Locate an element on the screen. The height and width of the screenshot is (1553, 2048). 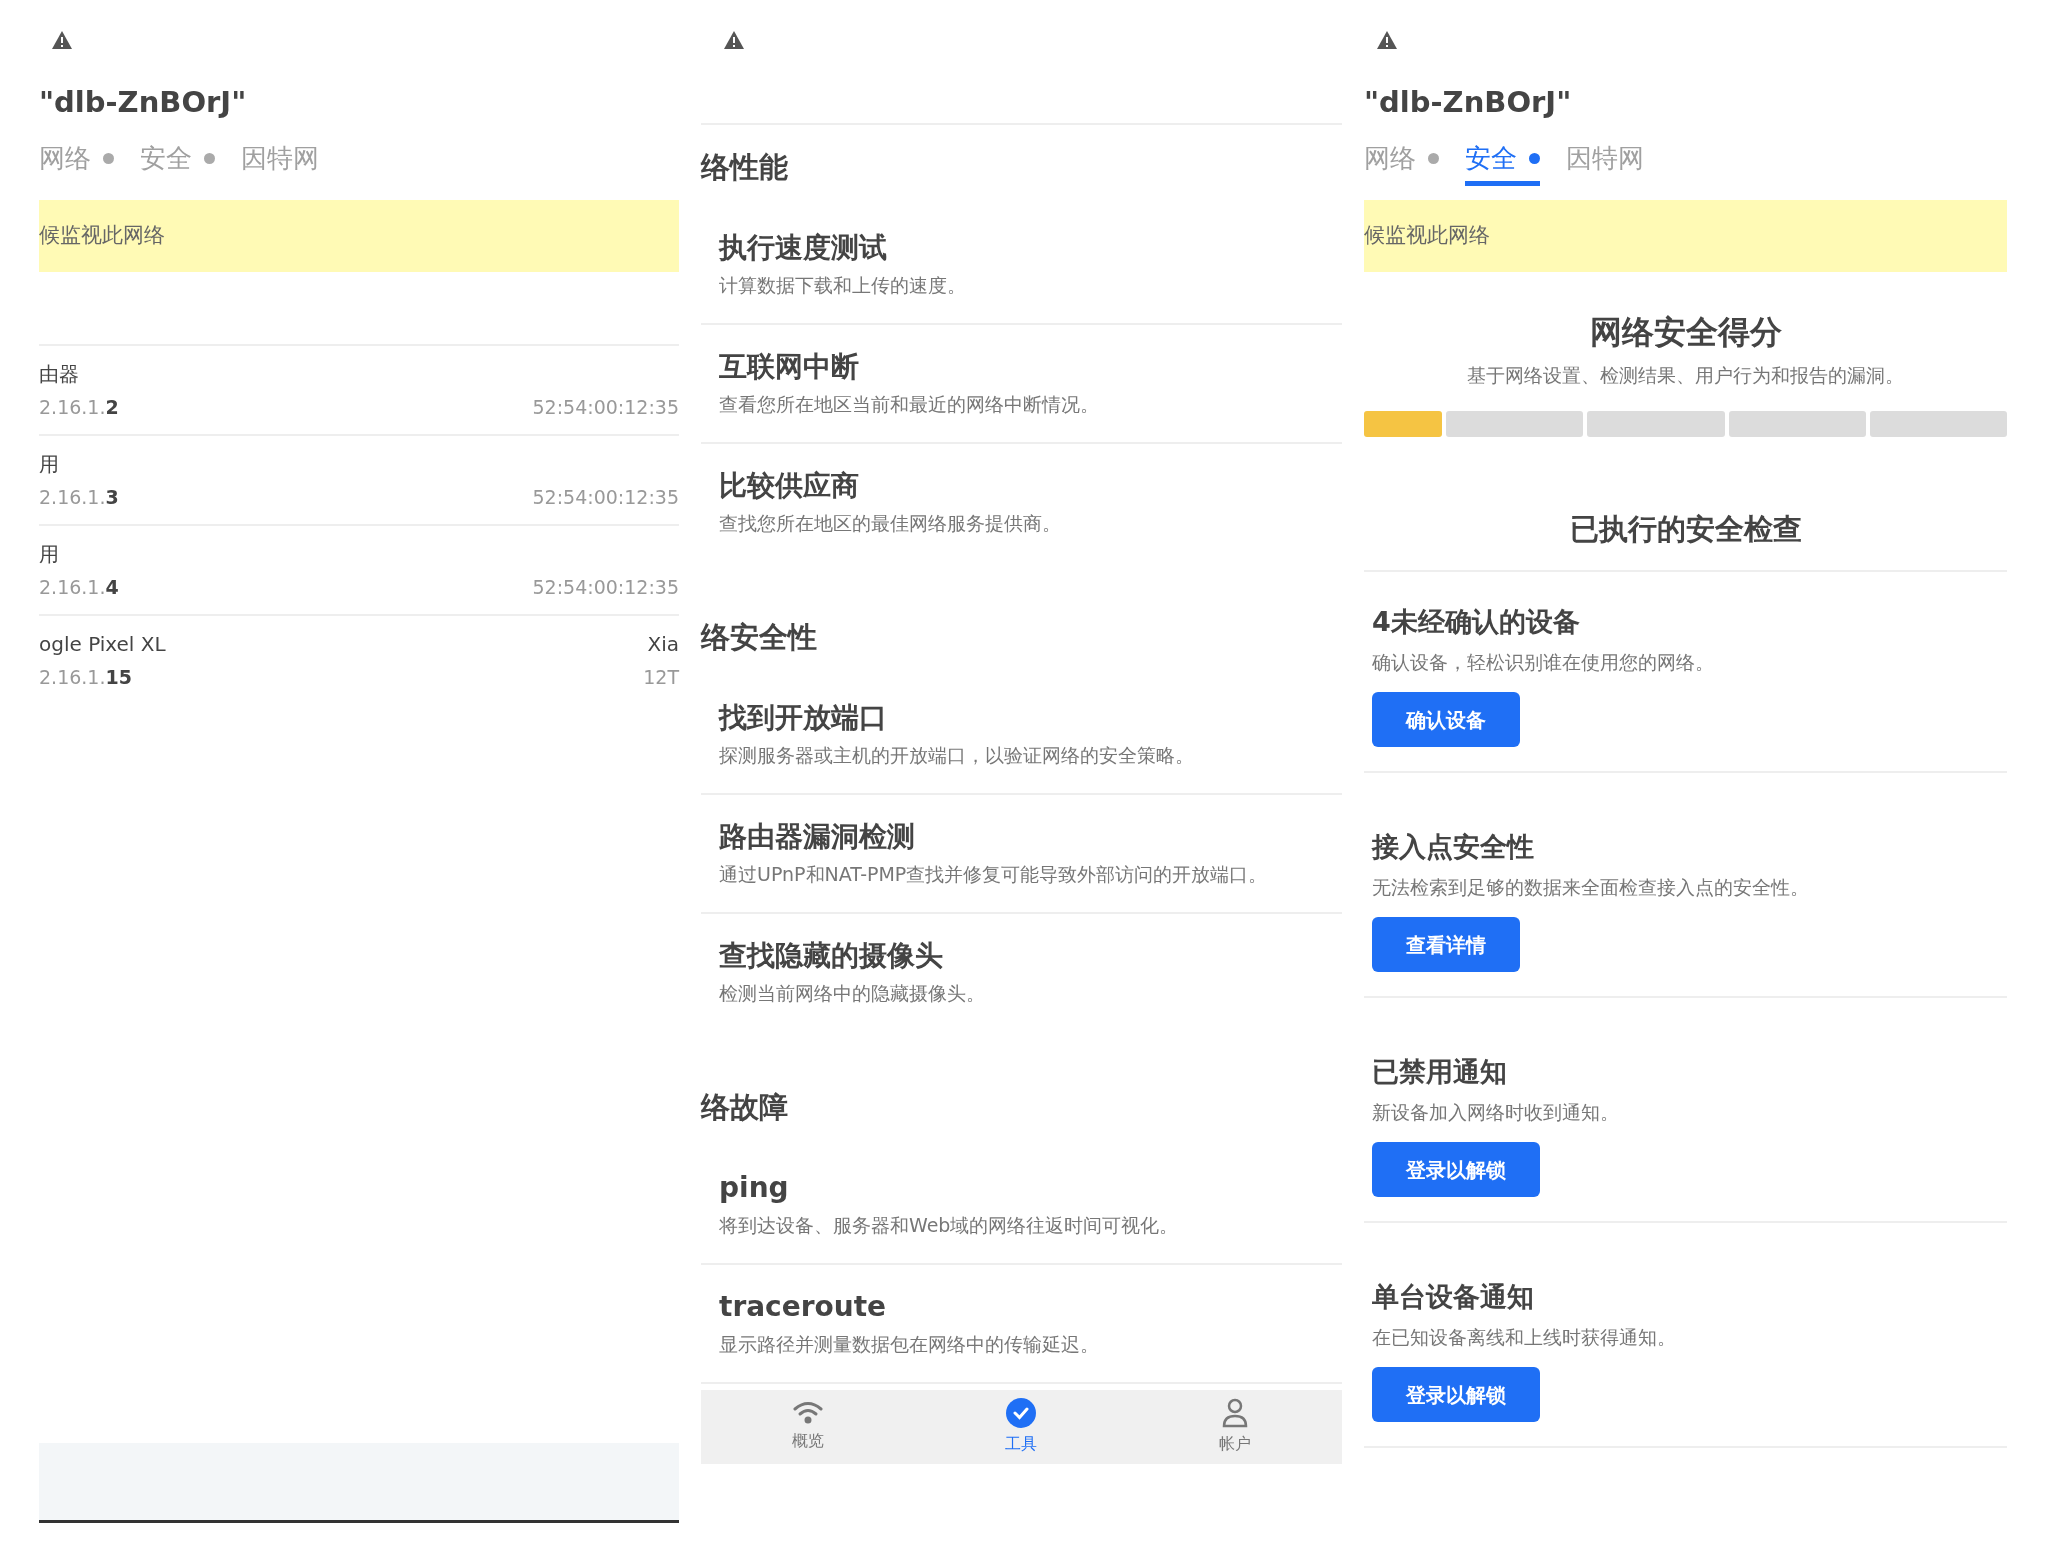
check-description: 确认设备，轻松识别谁在使用您的网络。 is located at coordinates (1543, 662).